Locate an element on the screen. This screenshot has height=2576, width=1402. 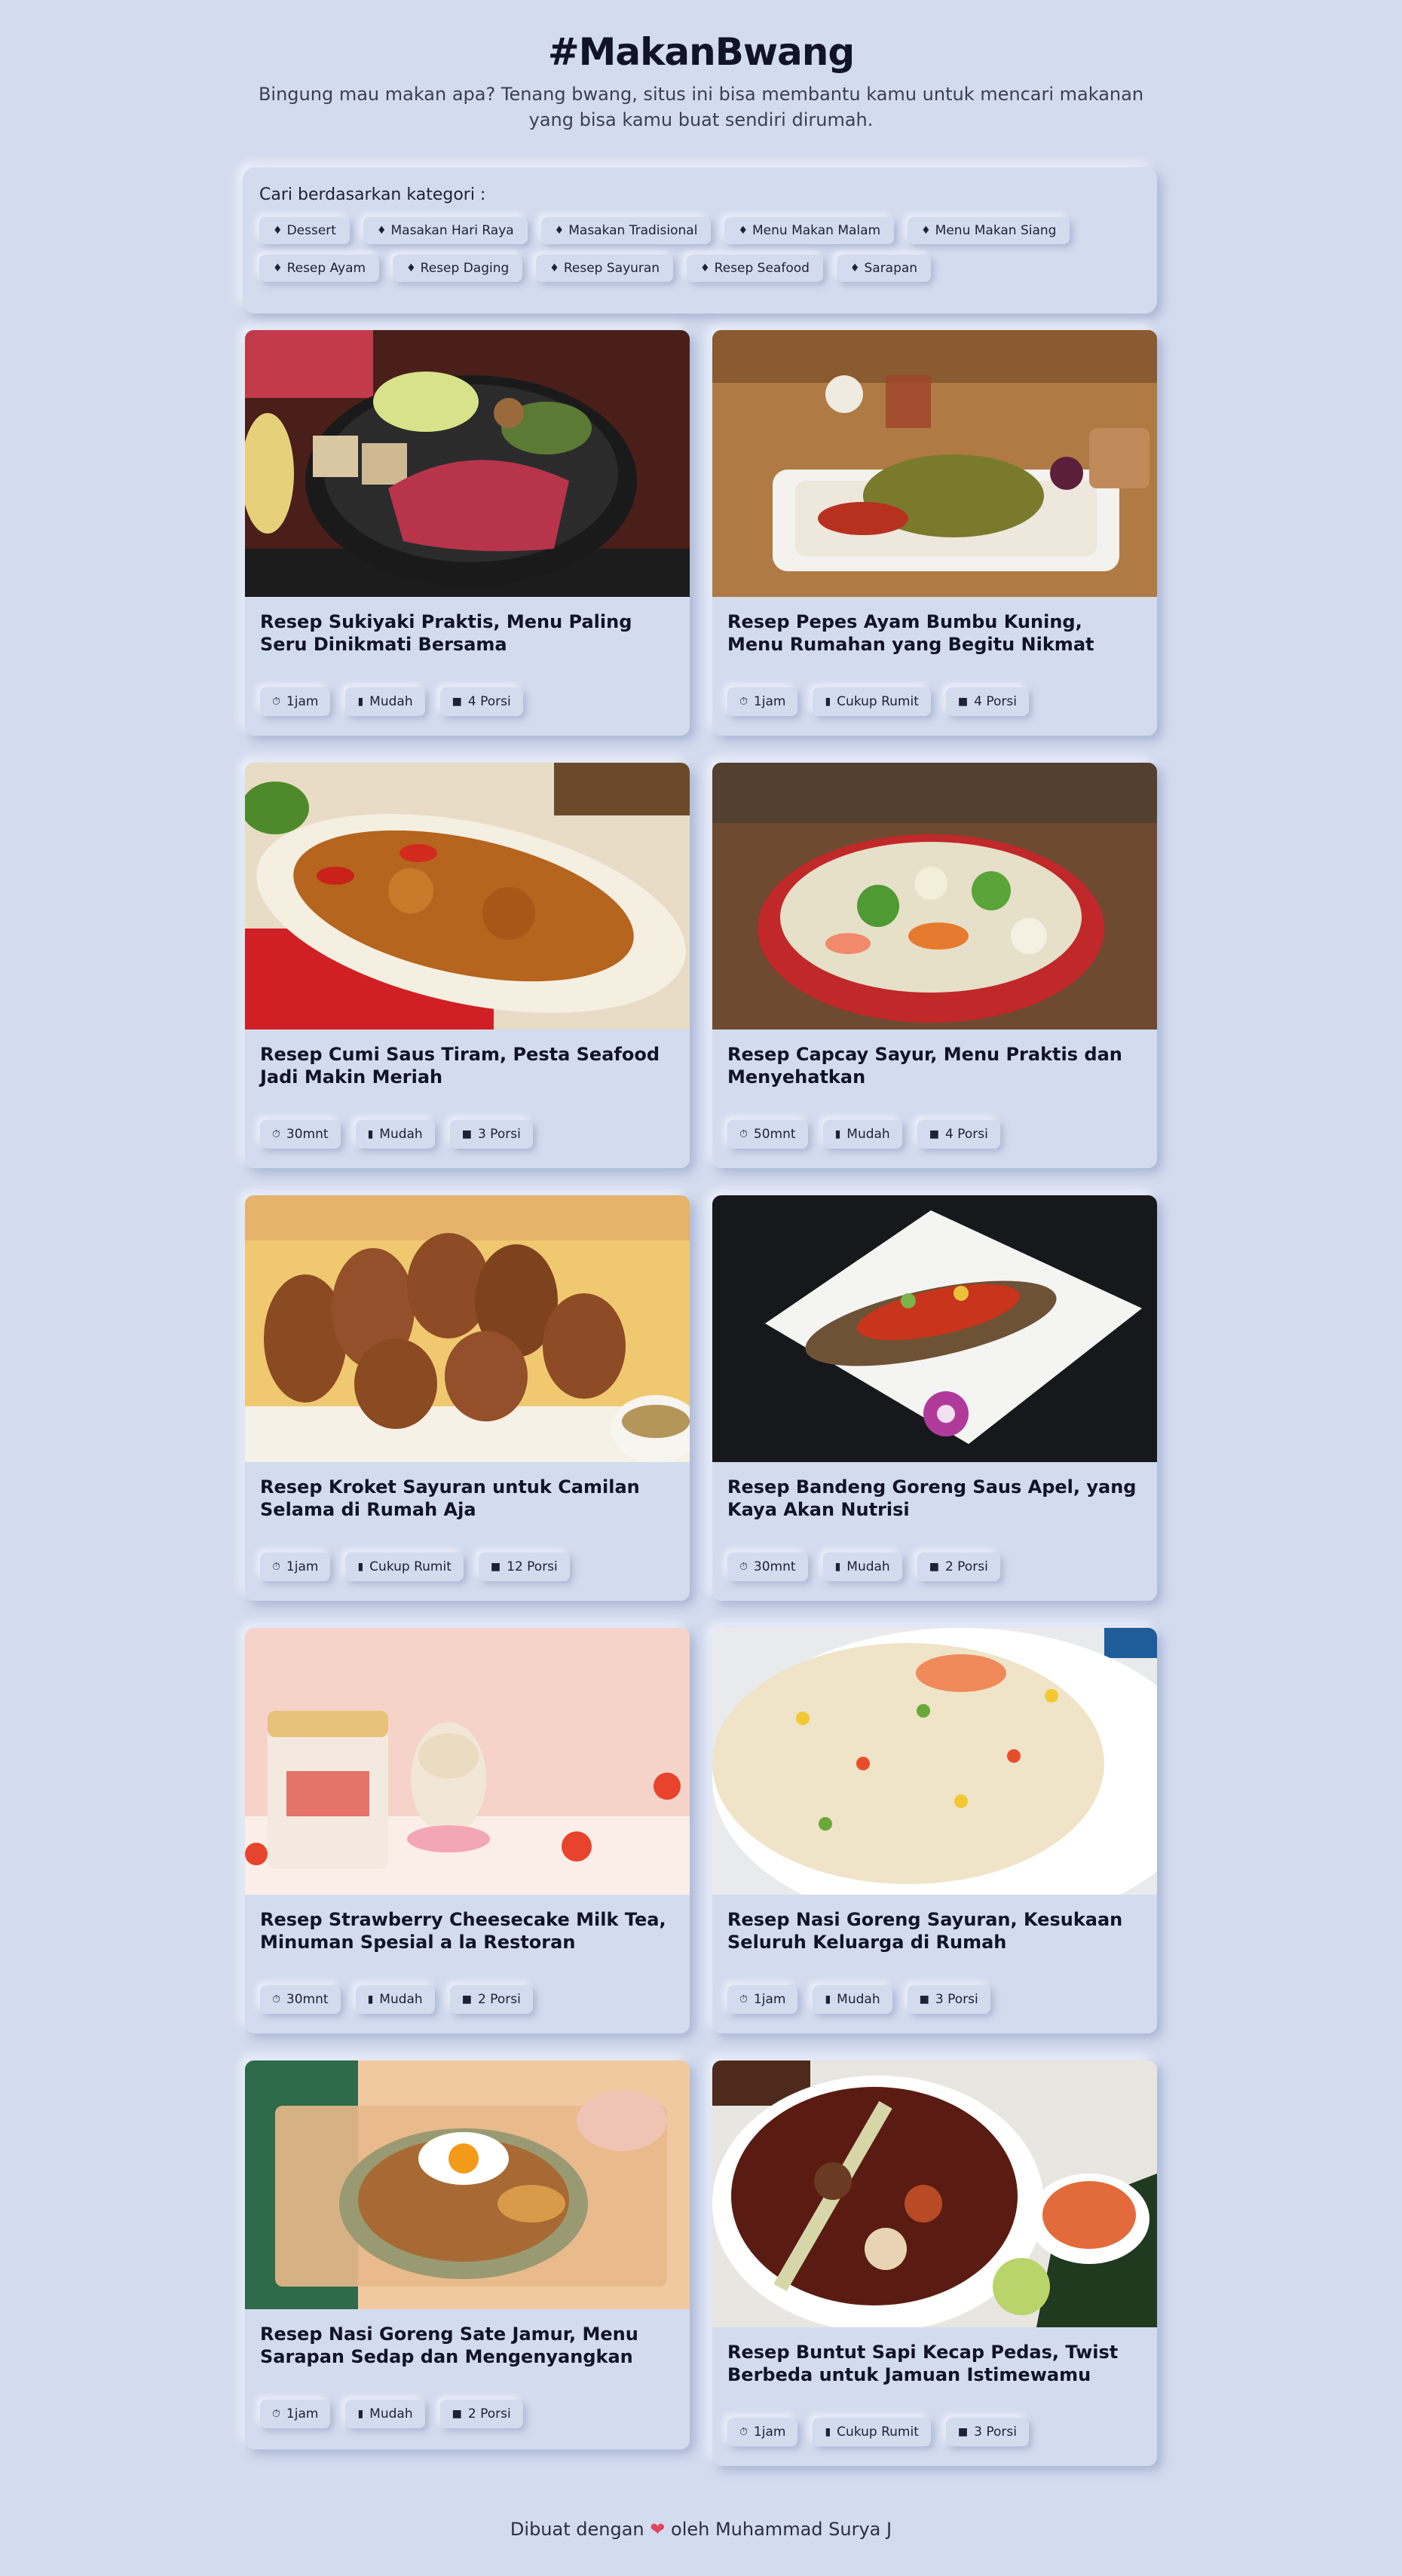
category-heading: Cari berdasarkan kategori : is located at coordinates (372, 195).